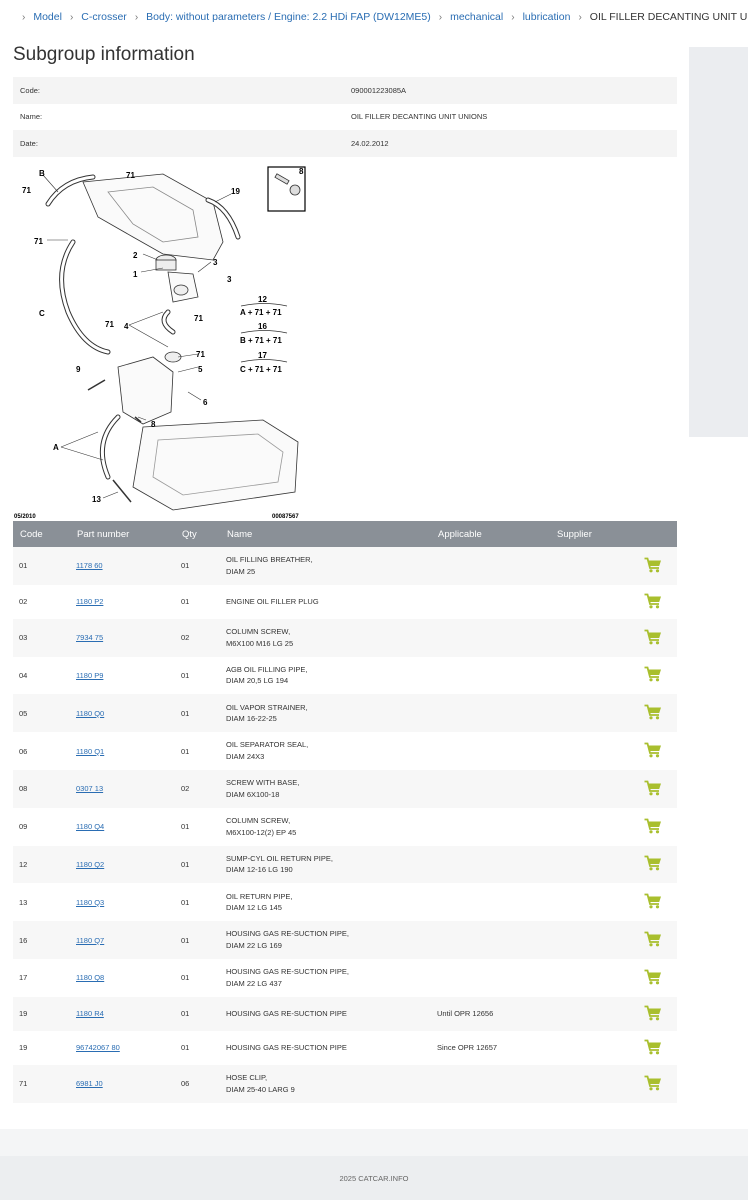  I want to click on part-number-link: 1178 60, so click(89, 565).